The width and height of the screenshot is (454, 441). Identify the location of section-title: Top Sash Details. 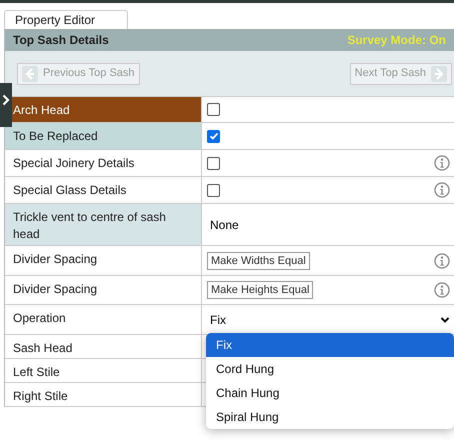
(61, 40).